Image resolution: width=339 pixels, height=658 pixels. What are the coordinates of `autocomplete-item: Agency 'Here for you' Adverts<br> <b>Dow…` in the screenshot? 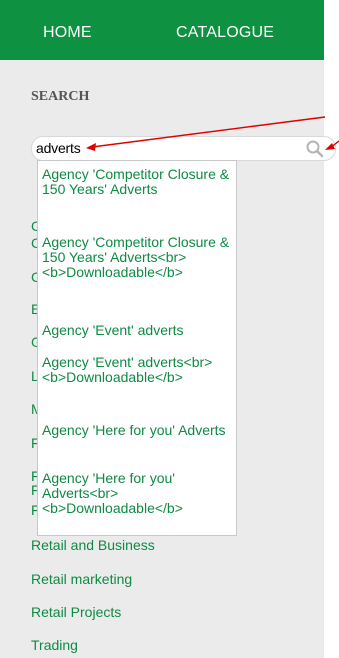 It's located at (139, 493).